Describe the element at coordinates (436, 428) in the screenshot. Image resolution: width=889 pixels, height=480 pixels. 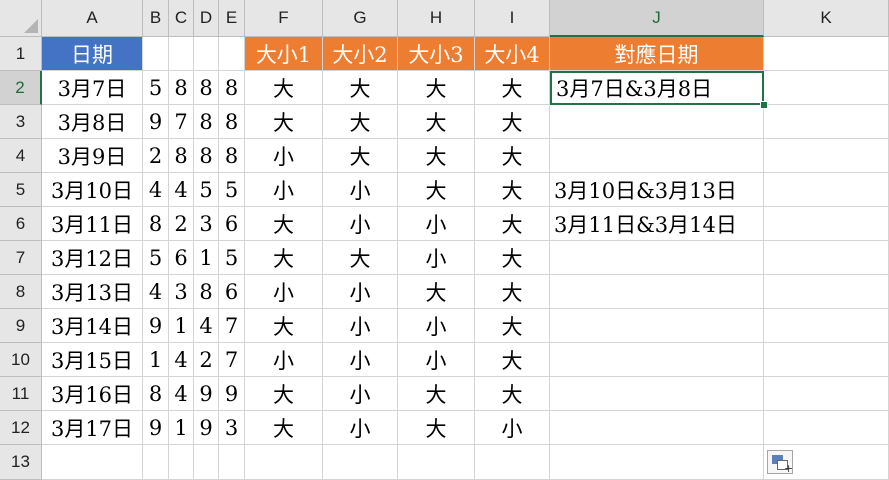
I see `cell-h12: 大` at that location.